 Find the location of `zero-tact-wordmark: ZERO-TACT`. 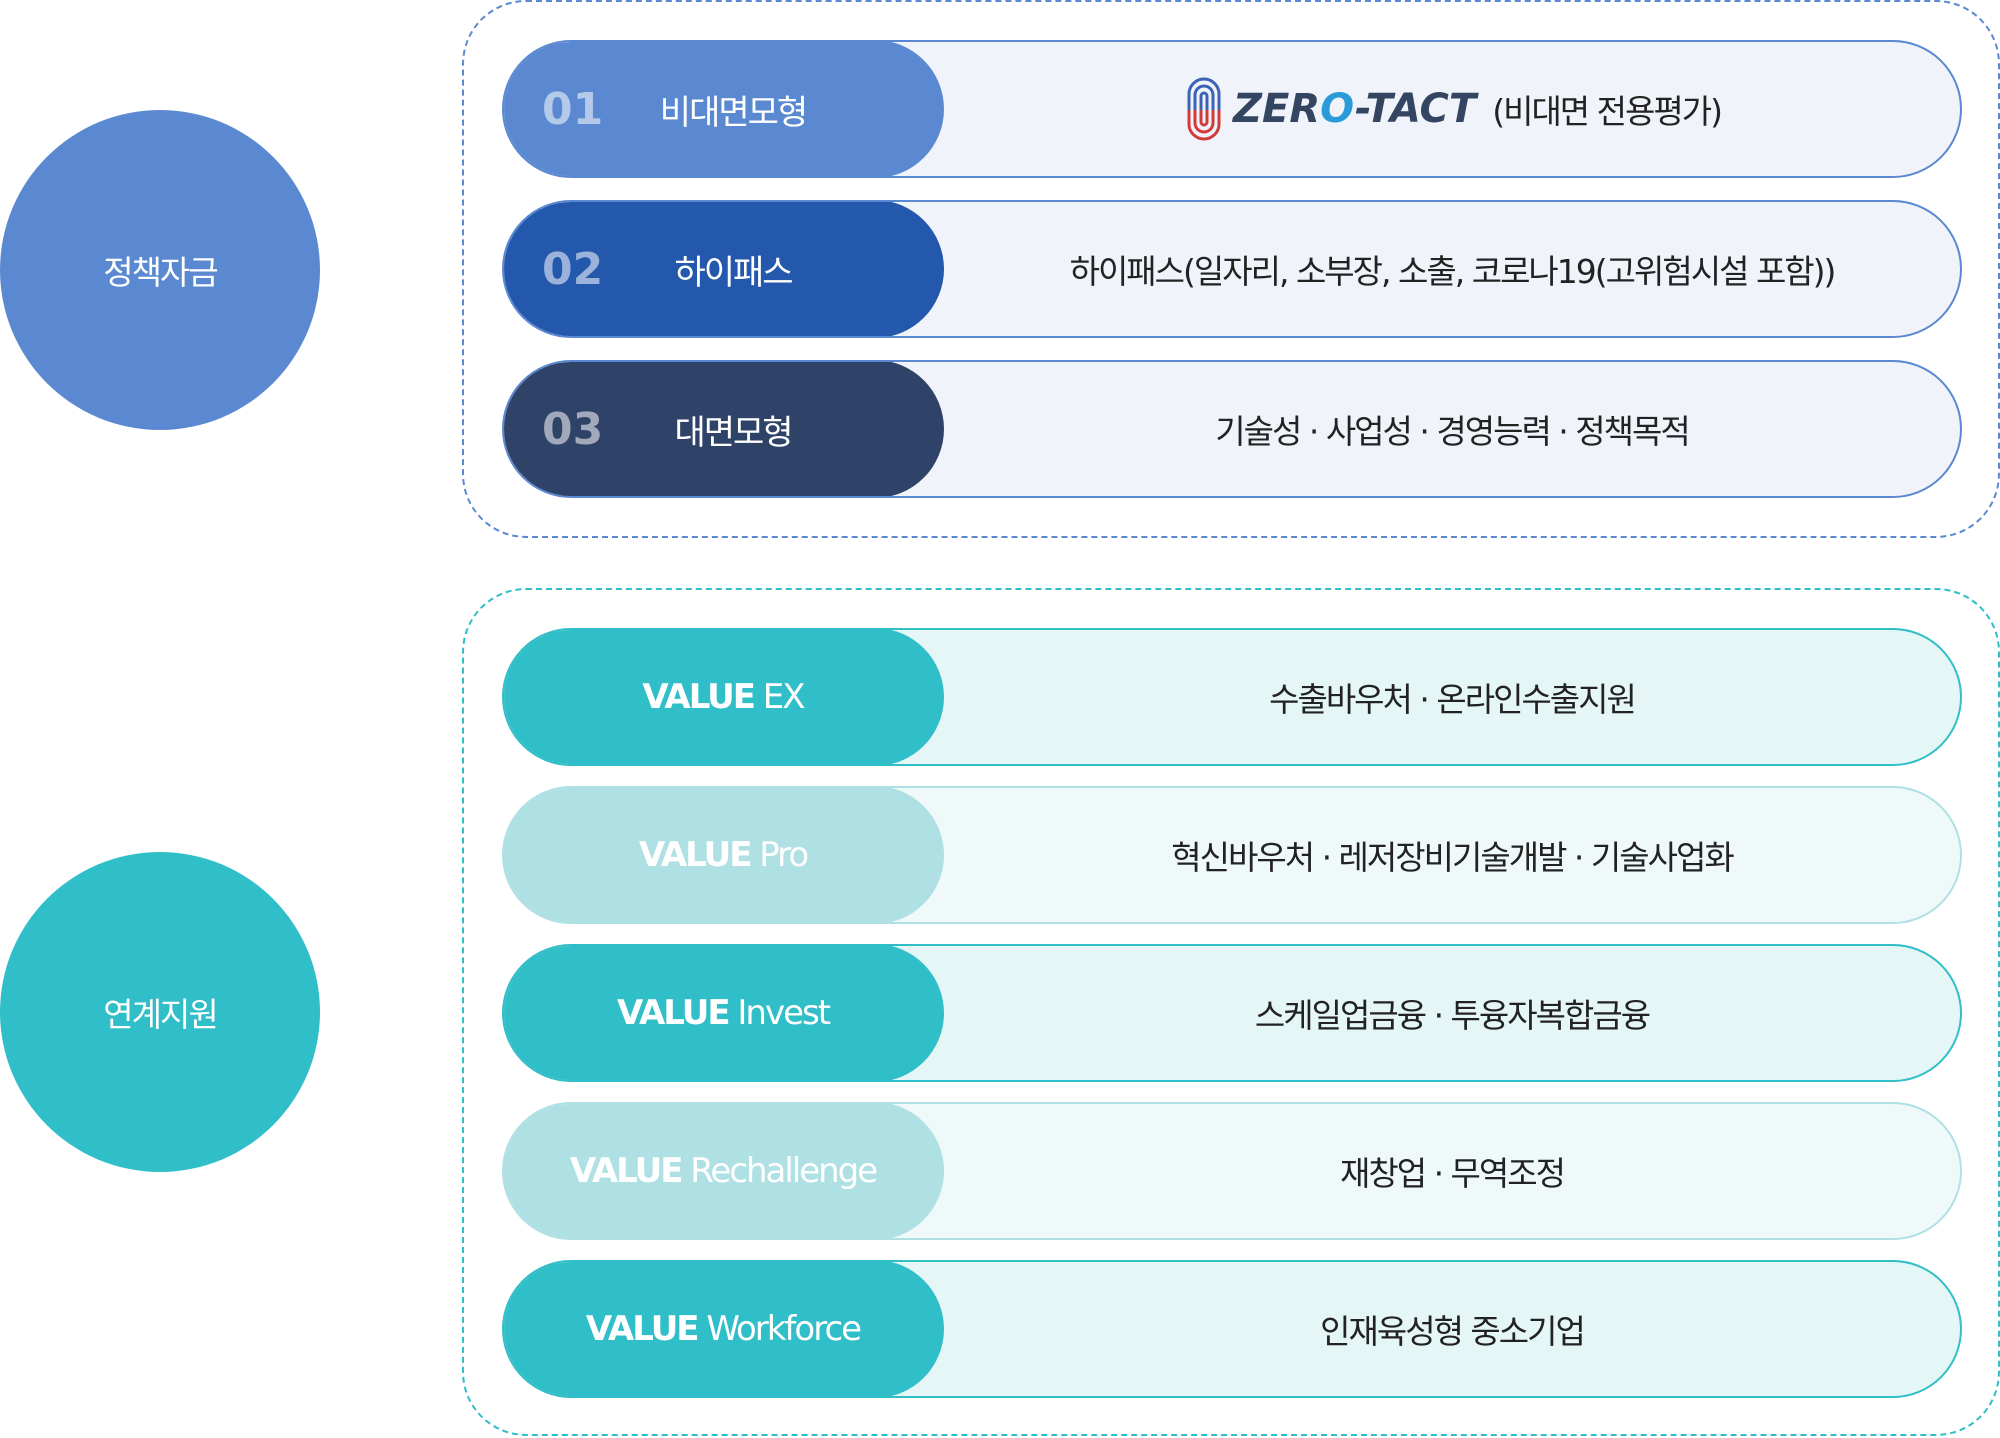

zero-tact-wordmark: ZERO-TACT is located at coordinates (1355, 109).